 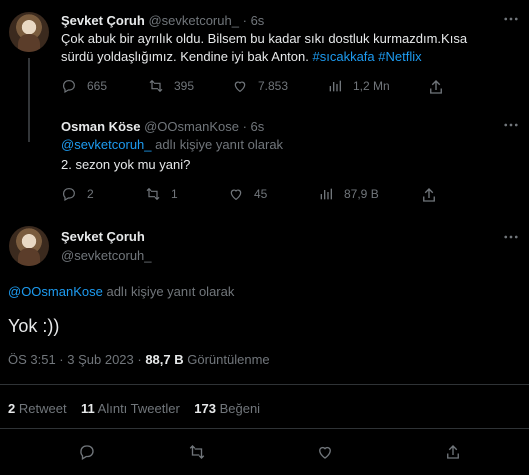 I want to click on hashtag-link: #Netflix, so click(x=399, y=56).